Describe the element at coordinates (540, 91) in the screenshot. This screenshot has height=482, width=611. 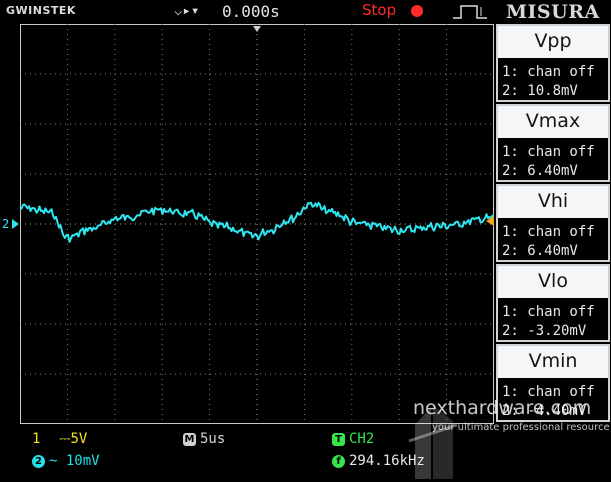
I see `measurement-ch2-value: 2: 10.8mV` at that location.